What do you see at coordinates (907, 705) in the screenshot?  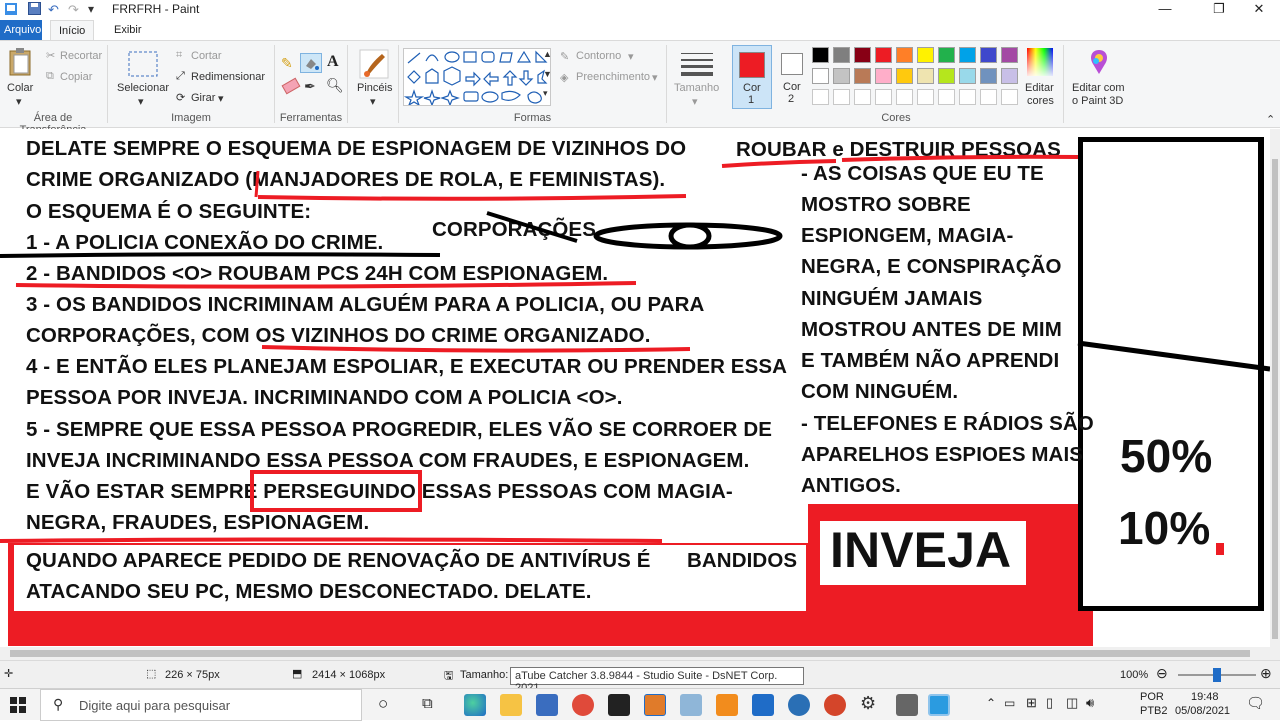 I see `camera-icon` at bounding box center [907, 705].